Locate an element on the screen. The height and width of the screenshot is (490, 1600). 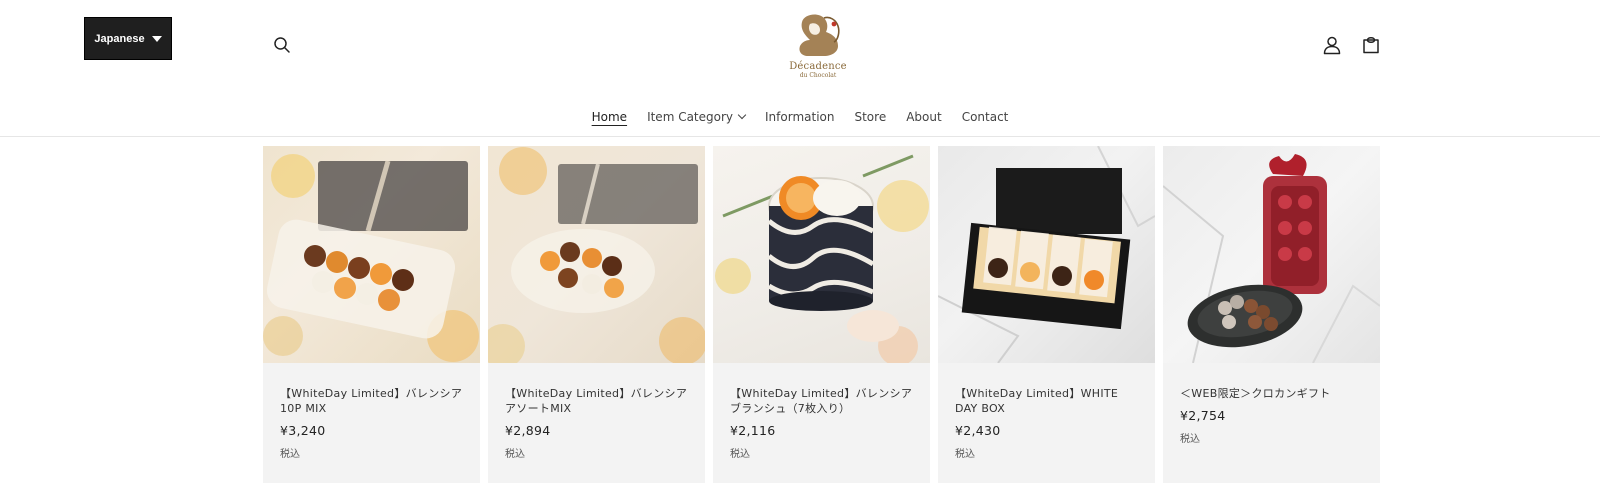
nav-label: Item Category is located at coordinates (690, 117).